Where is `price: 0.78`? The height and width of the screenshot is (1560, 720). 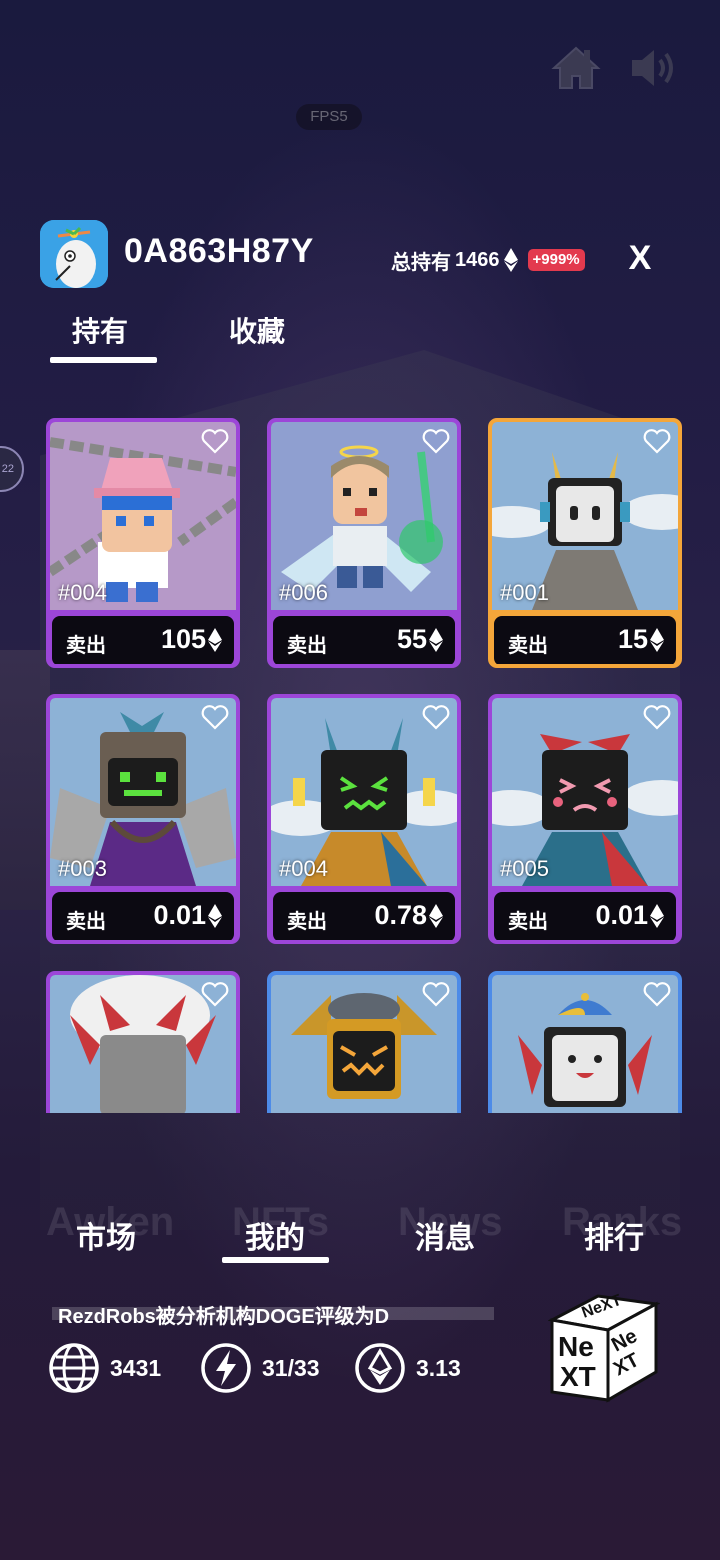 price: 0.78 is located at coordinates (408, 915).